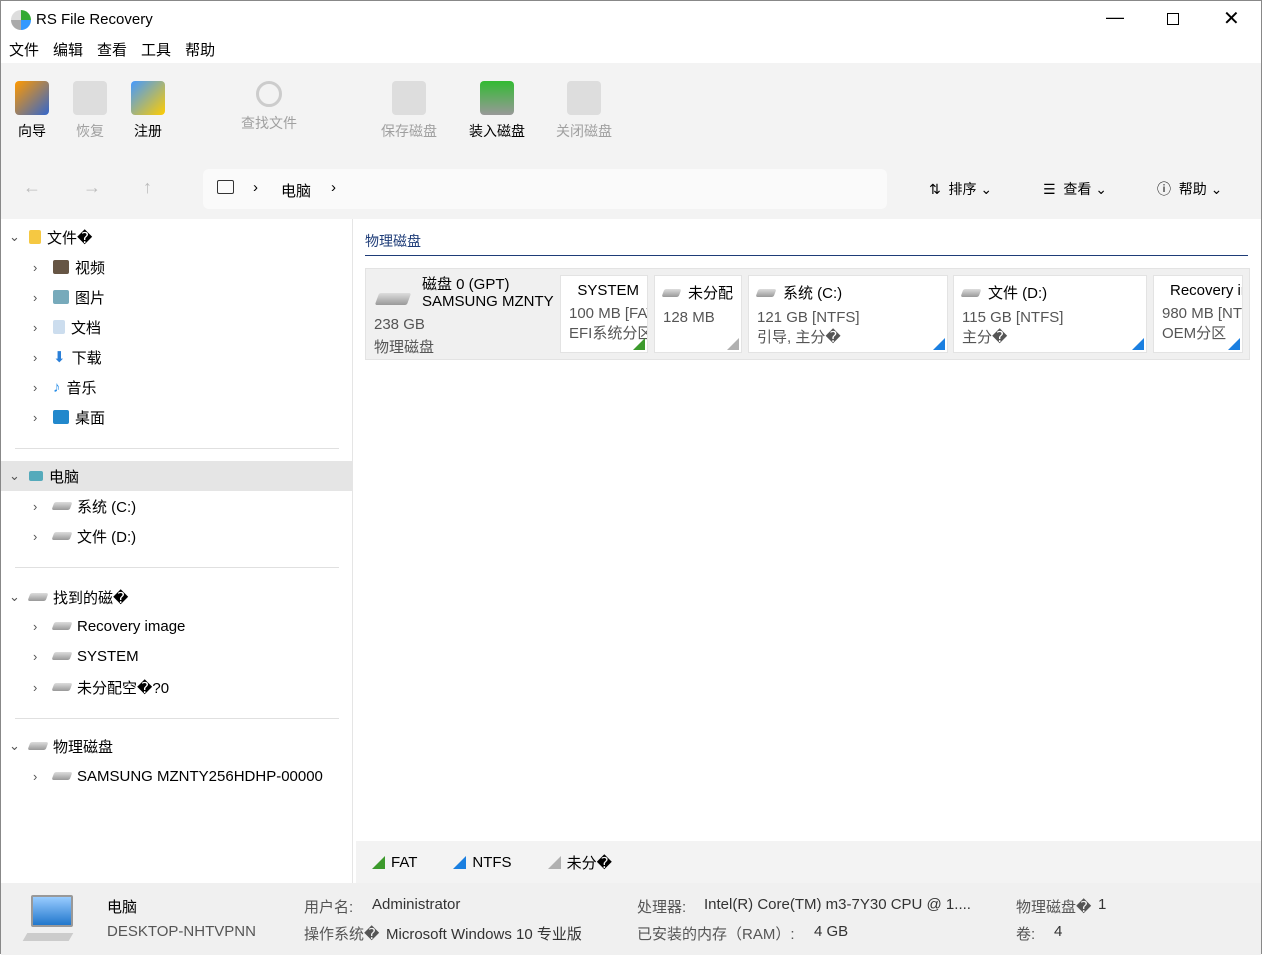 This screenshot has width=1262, height=955. I want to click on picture-icon, so click(61, 297).